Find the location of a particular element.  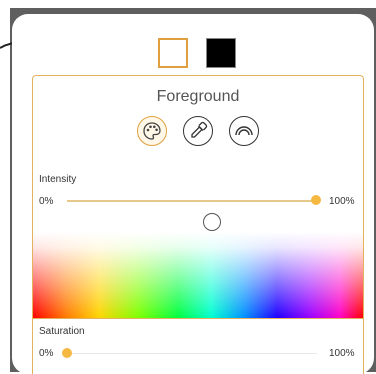

spectrum-mode-button is located at coordinates (244, 131).